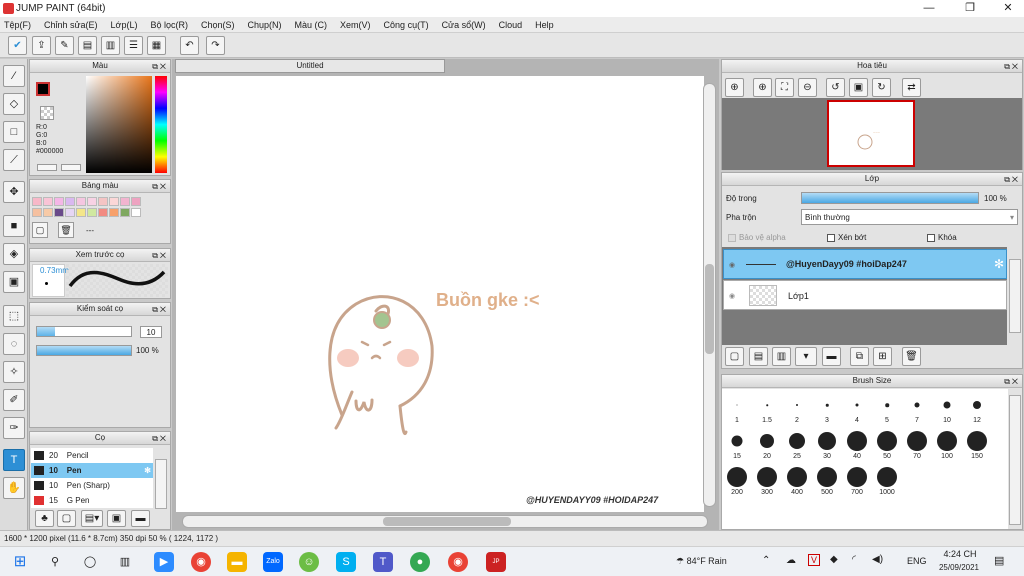 The height and width of the screenshot is (576, 1024). I want to click on language-indicator: ENG, so click(917, 561).